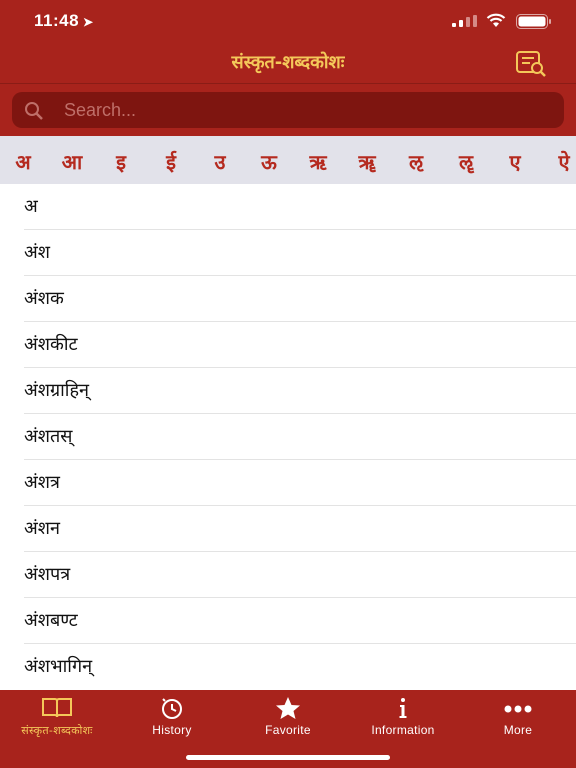  Describe the element at coordinates (318, 161) in the screenshot. I see `letter-ri: ऋ` at that location.